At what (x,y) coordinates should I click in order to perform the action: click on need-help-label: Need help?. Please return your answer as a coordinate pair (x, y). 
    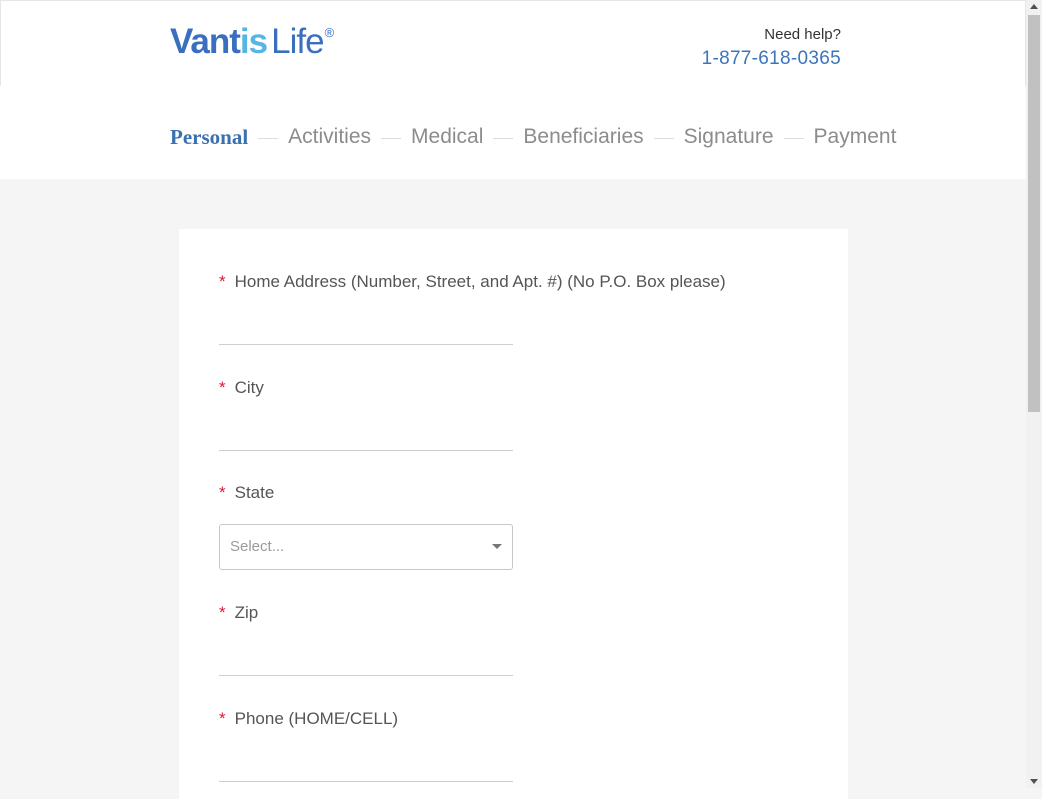
    Looking at the image, I should click on (802, 34).